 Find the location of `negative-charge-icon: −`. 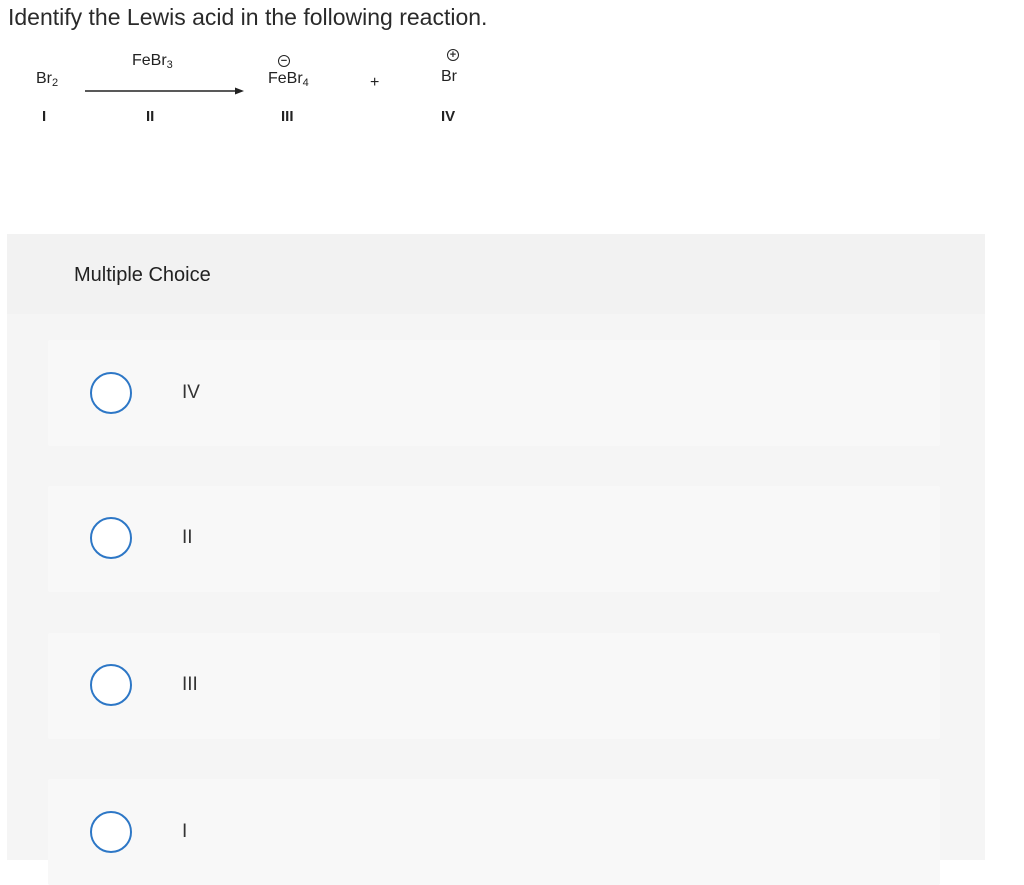

negative-charge-icon: − is located at coordinates (284, 61).